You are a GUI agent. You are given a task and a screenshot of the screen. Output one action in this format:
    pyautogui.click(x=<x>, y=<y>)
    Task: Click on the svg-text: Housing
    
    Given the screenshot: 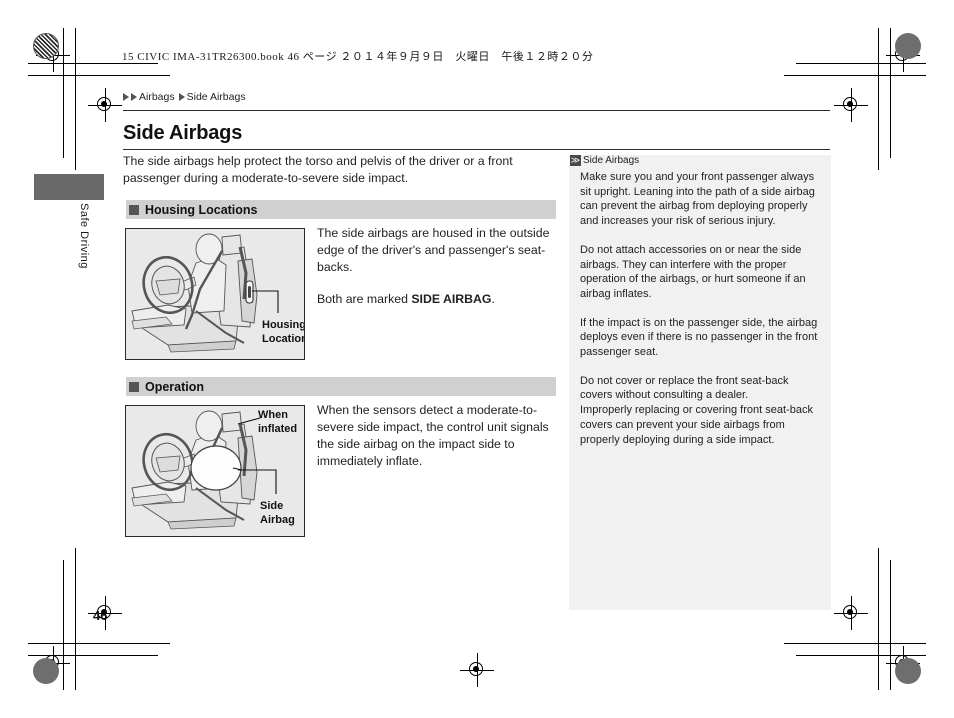 What is the action you would take?
    pyautogui.click(x=283, y=325)
    